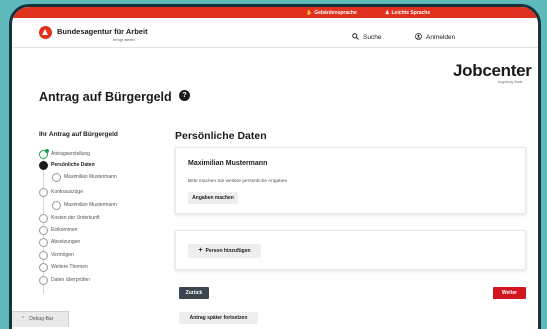  I want to click on sign-language-link: ✋ Gebärdensprache, so click(331, 13).